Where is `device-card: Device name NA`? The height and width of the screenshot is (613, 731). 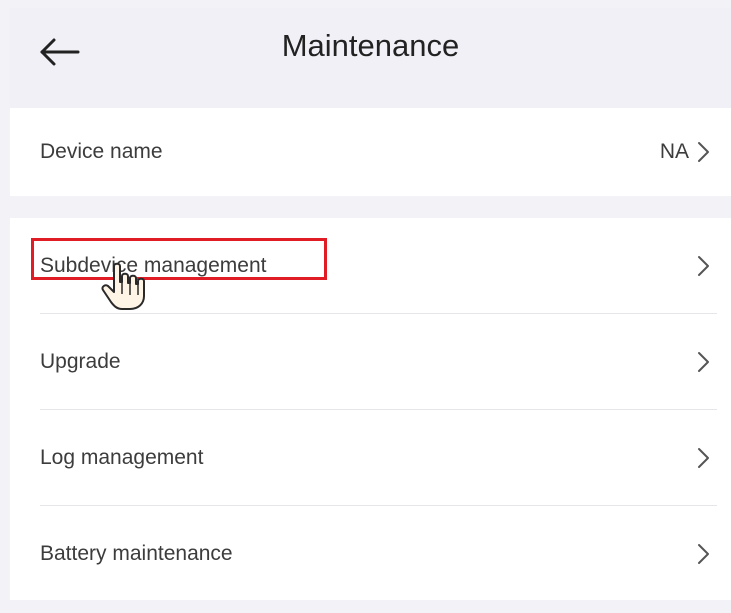 device-card: Device name NA is located at coordinates (370, 152).